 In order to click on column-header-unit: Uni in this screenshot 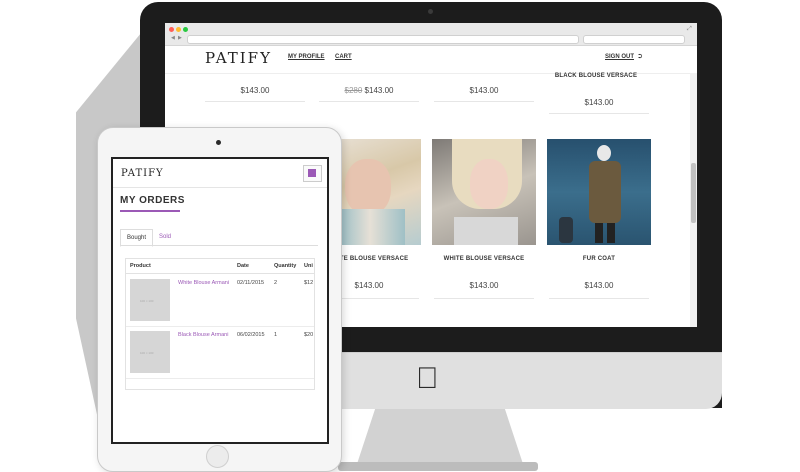, I will do `click(308, 266)`.